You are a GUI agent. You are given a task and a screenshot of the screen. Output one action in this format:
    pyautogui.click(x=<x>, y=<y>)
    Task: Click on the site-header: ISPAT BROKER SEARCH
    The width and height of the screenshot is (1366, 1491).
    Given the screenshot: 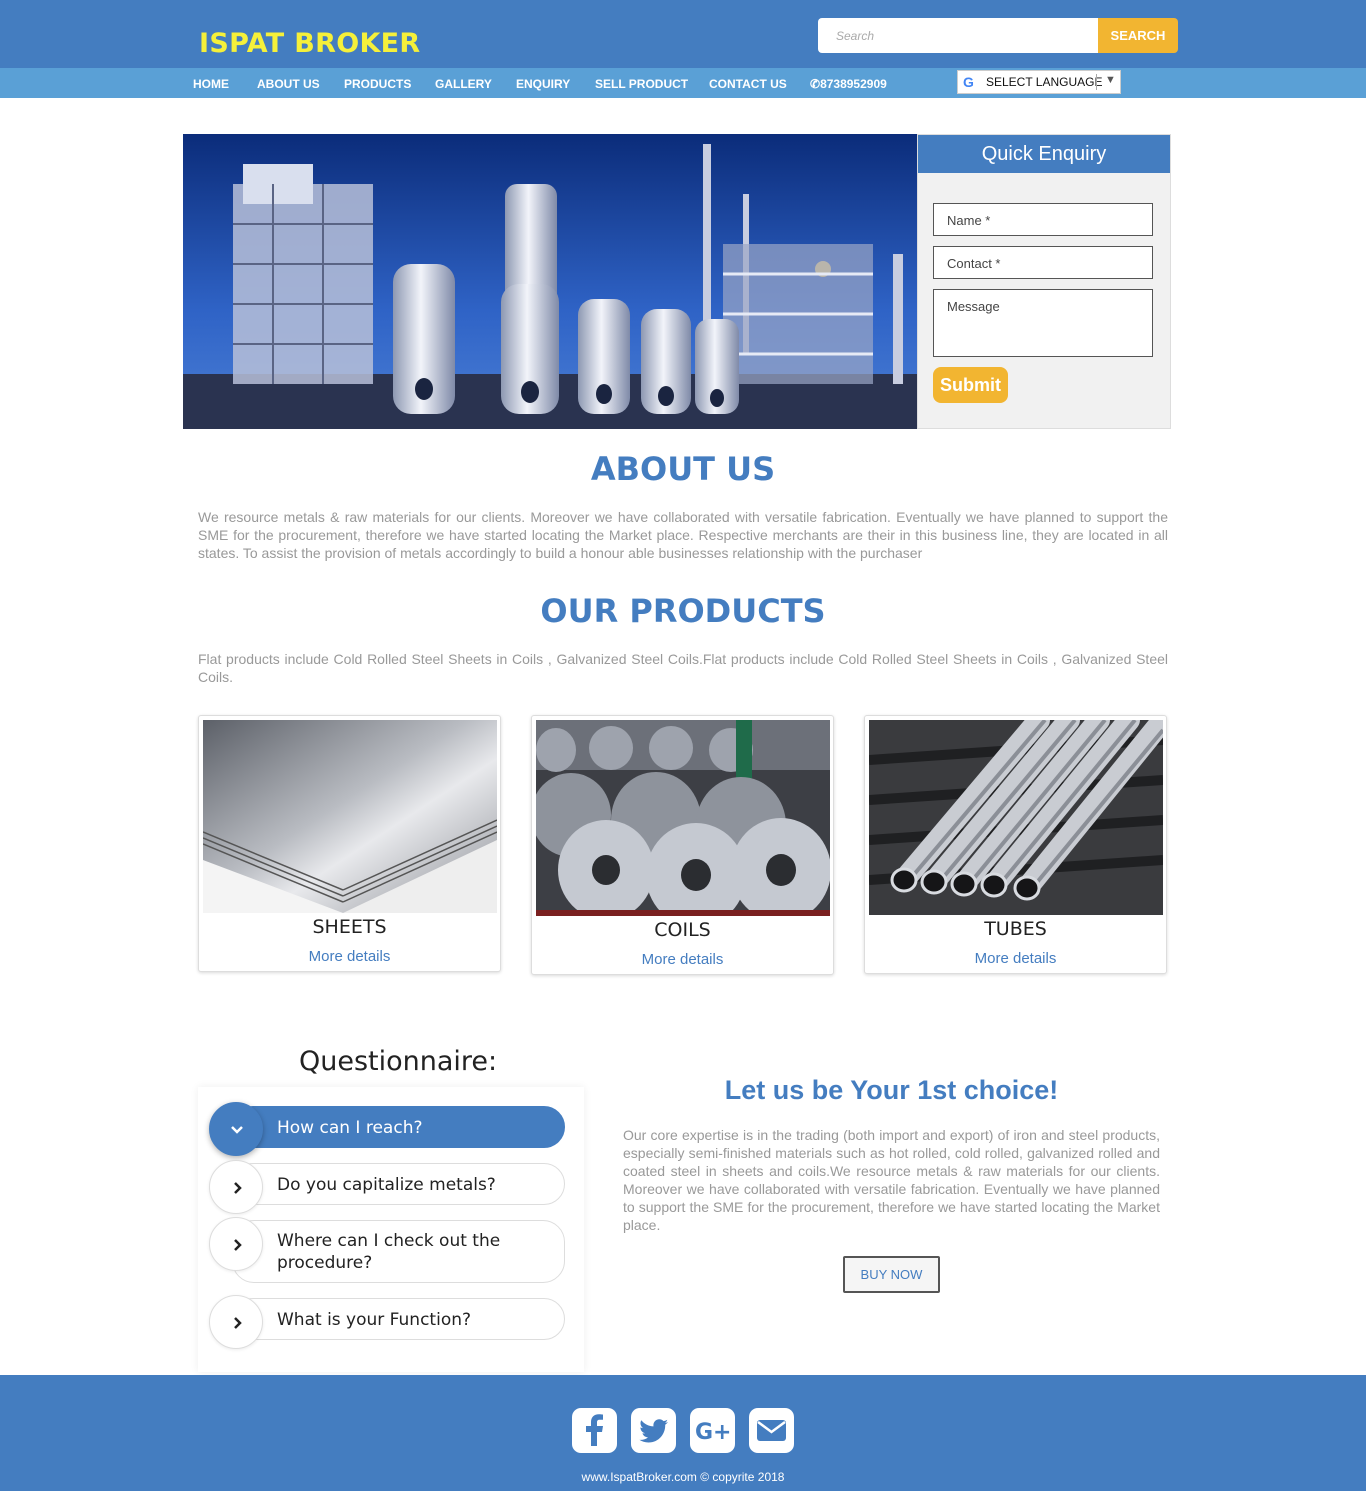 What is the action you would take?
    pyautogui.click(x=683, y=34)
    